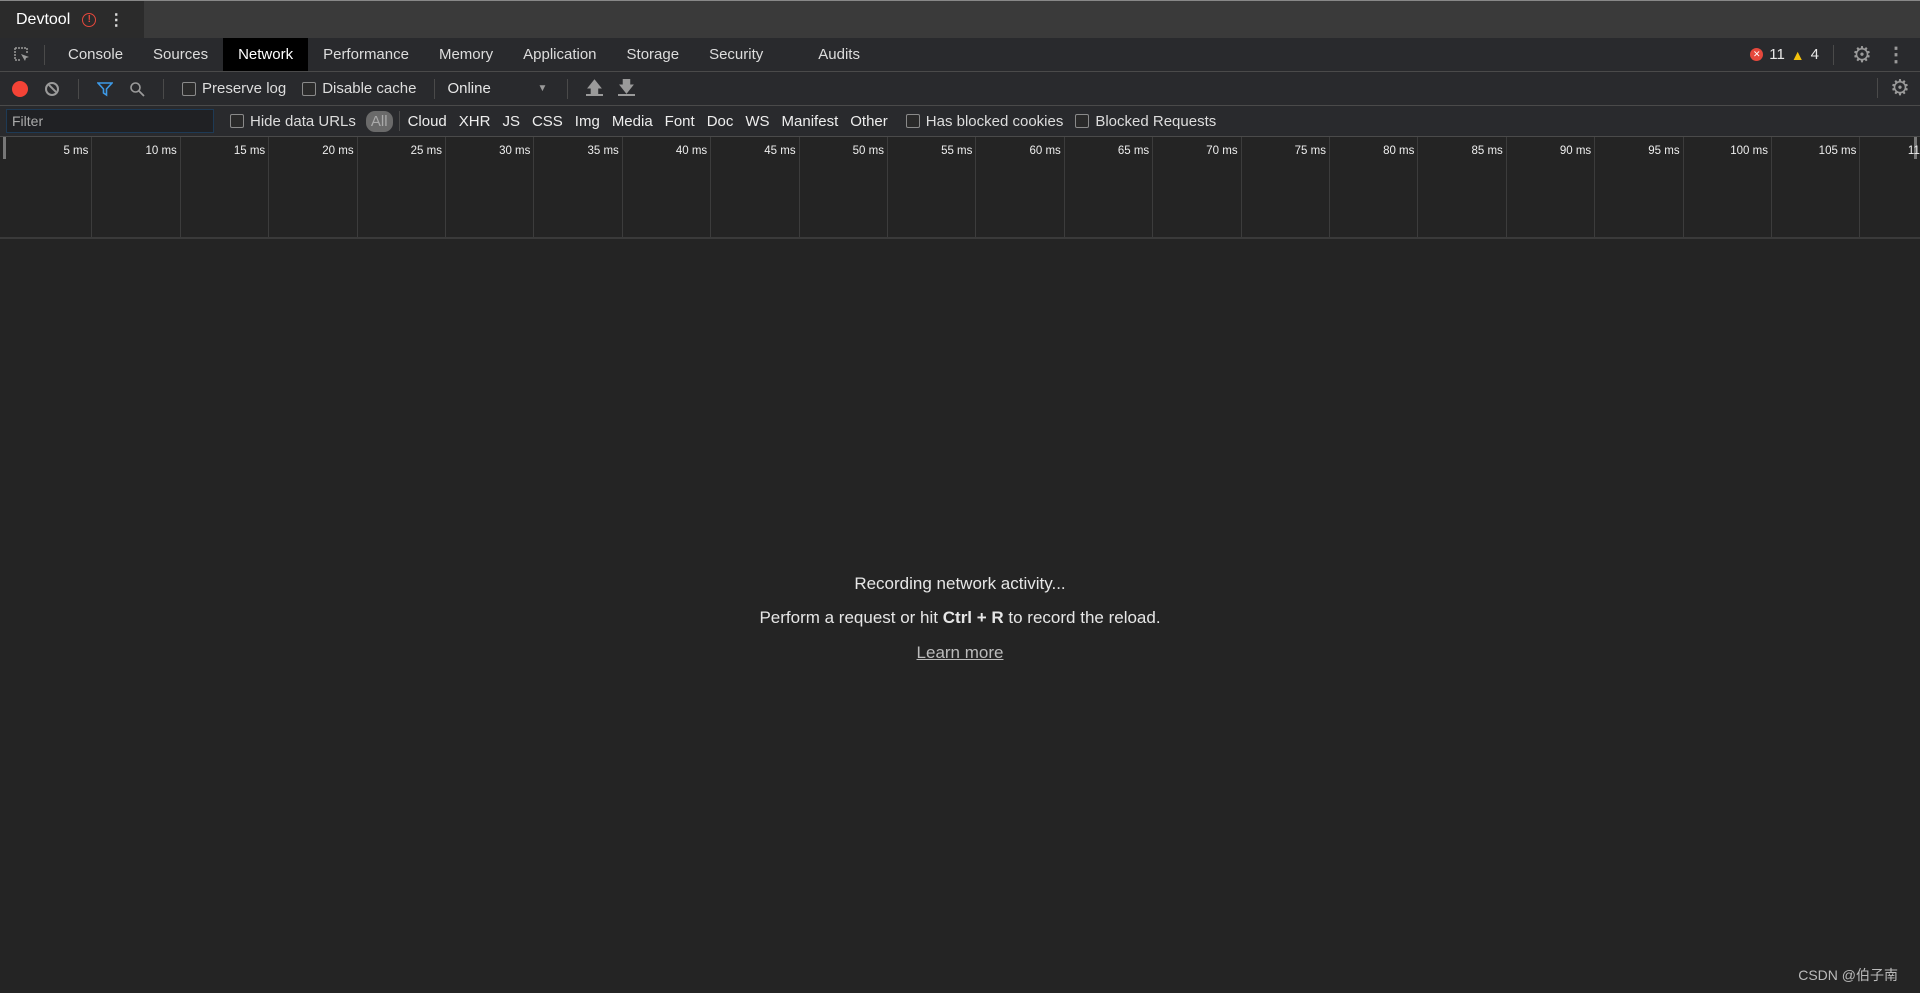 The height and width of the screenshot is (993, 1920). I want to click on type-filter-xhr: XHR, so click(475, 121).